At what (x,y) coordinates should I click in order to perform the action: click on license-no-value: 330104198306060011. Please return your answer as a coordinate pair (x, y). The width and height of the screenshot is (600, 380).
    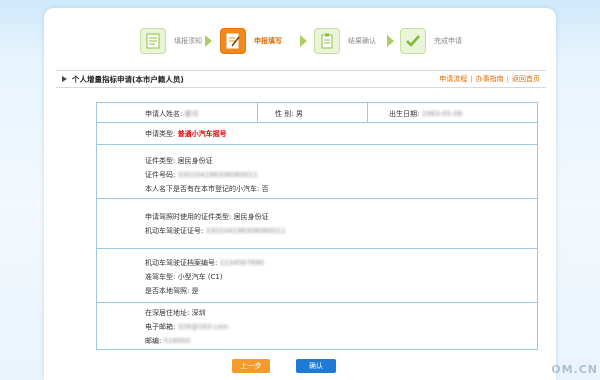
    Looking at the image, I should click on (245, 231).